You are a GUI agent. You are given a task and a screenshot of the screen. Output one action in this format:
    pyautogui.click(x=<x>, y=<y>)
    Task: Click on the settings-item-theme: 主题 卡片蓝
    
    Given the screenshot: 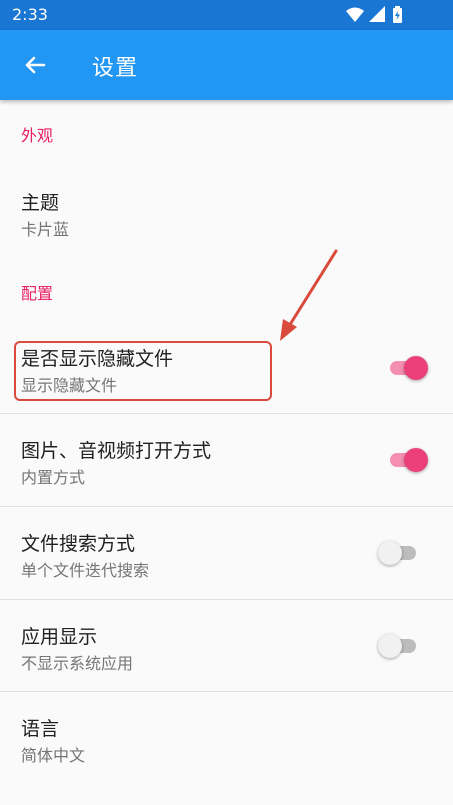 What is the action you would take?
    pyautogui.click(x=226, y=210)
    